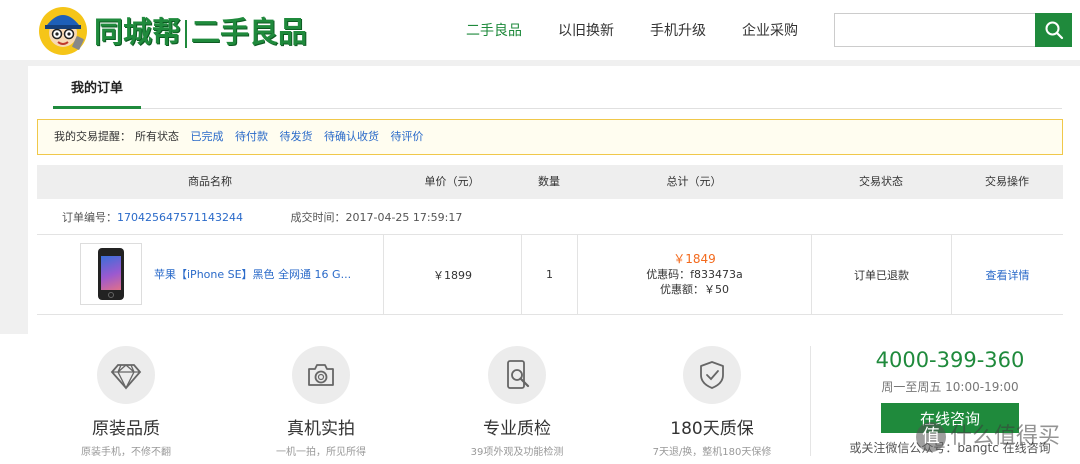 Image resolution: width=1080 pixels, height=464 pixels. I want to click on feature-professional-inspection: 专业质检 39项外观及功能检测, so click(517, 402).